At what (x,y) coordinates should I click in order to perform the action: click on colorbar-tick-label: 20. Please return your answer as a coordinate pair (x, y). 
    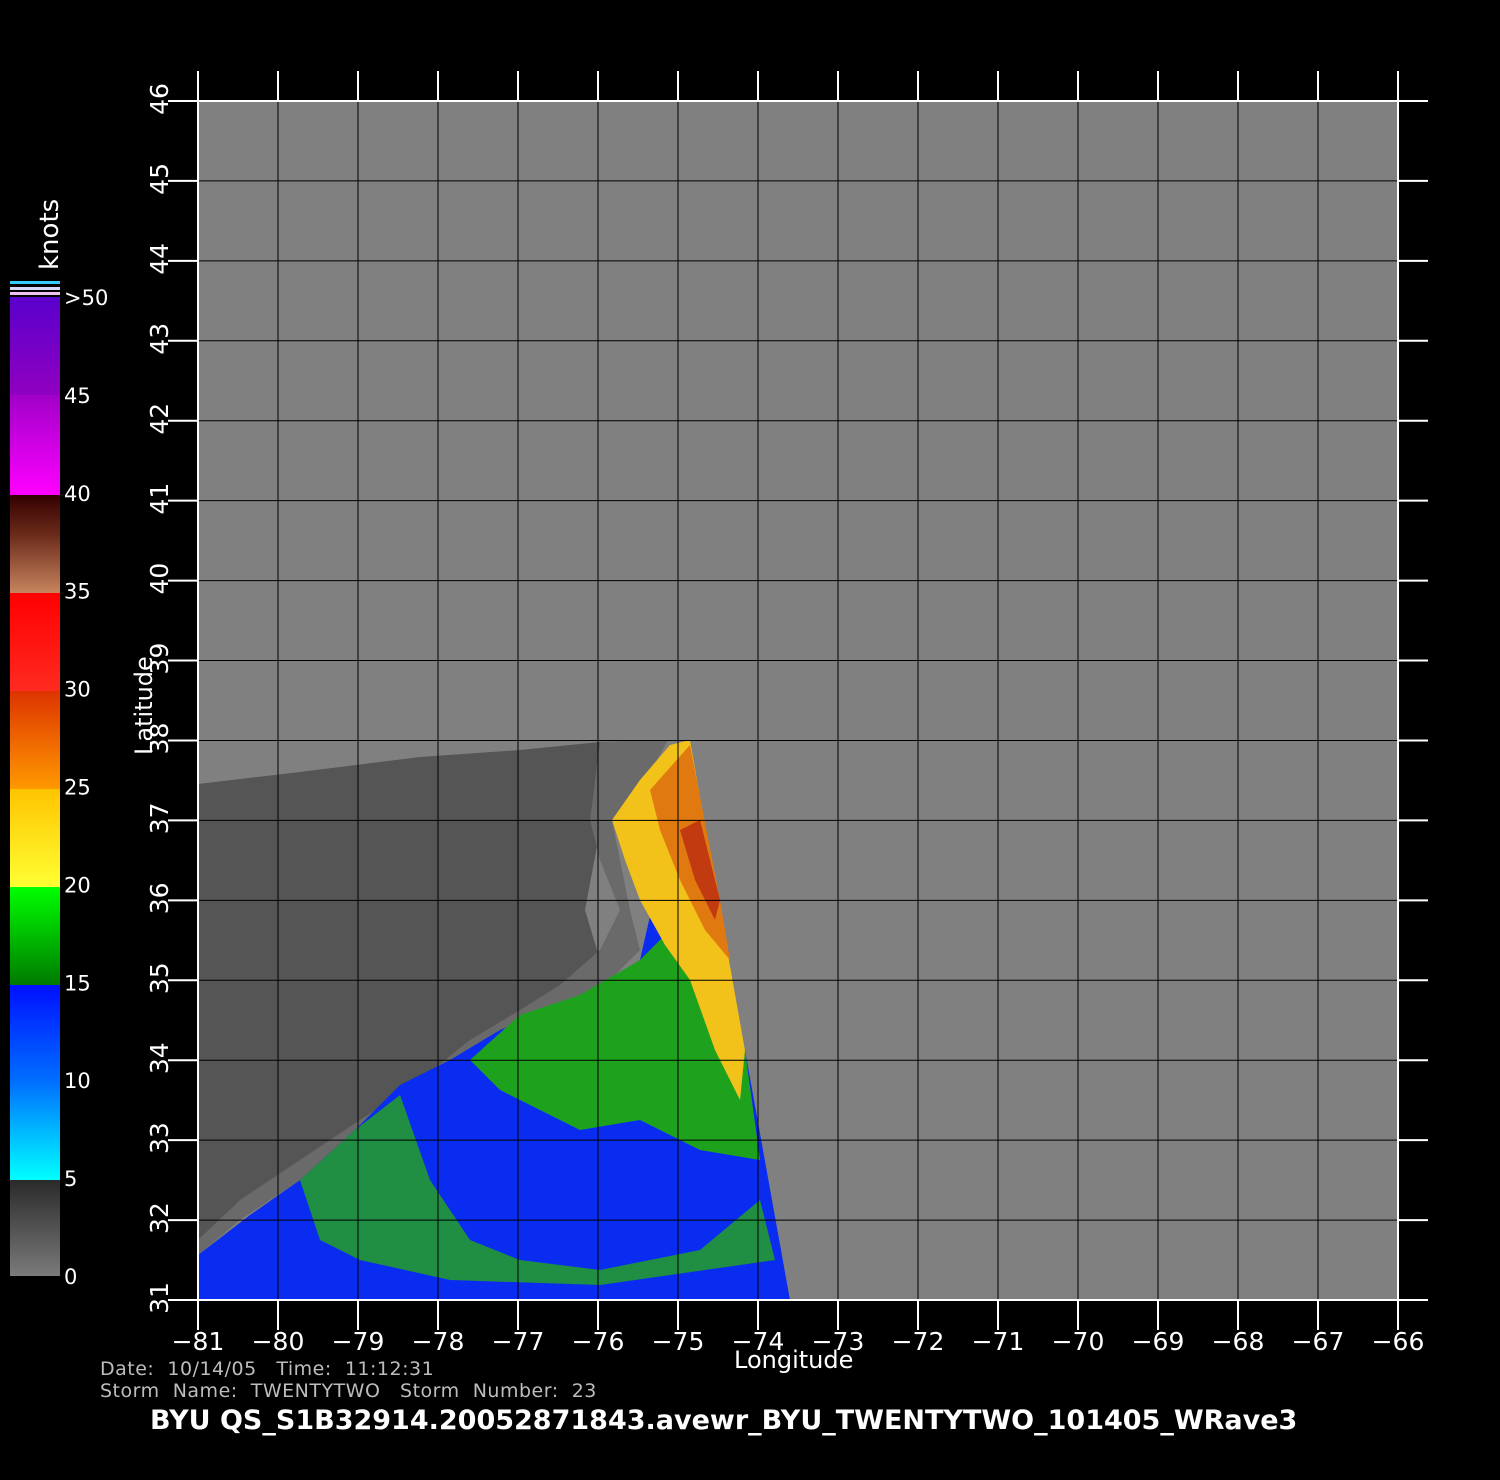
    Looking at the image, I should click on (77, 885).